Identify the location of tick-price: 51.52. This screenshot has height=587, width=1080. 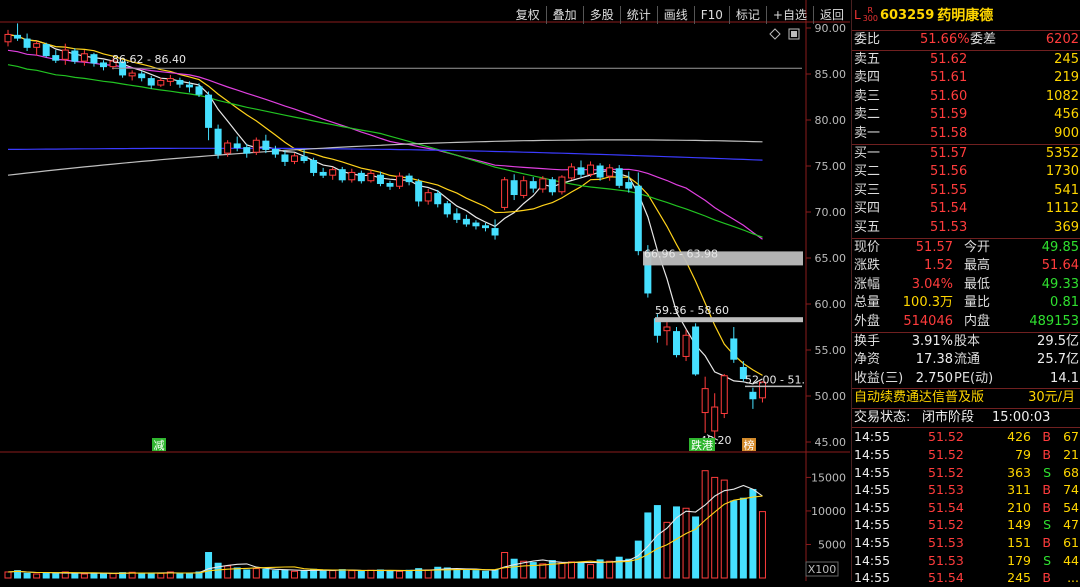
(946, 455).